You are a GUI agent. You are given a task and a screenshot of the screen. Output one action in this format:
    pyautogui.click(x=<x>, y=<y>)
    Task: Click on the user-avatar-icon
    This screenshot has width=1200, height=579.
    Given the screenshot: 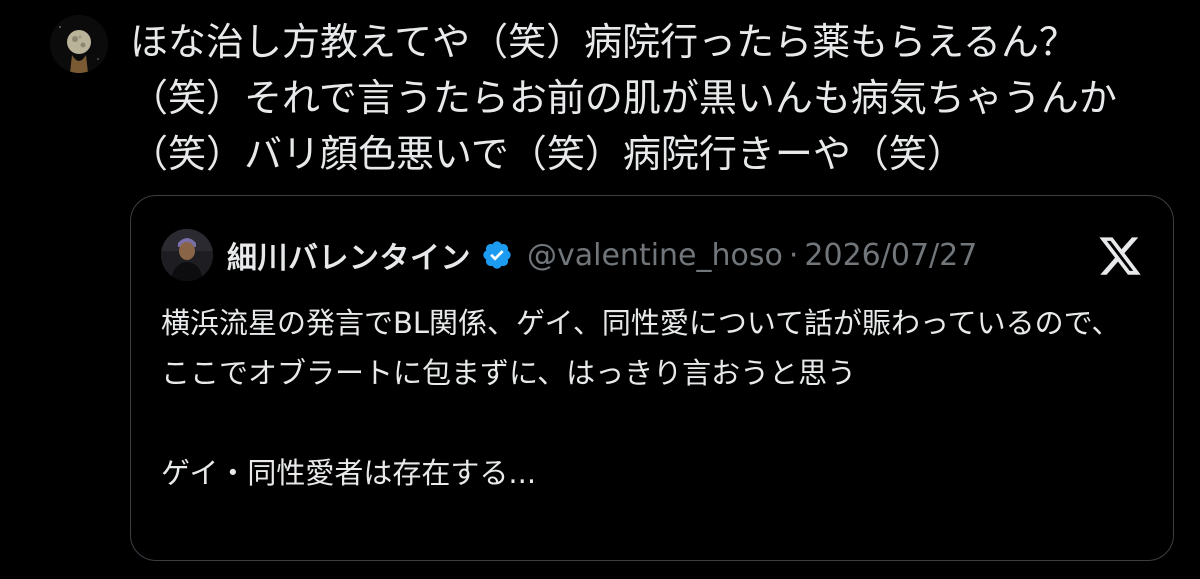 What is the action you would take?
    pyautogui.click(x=187, y=255)
    